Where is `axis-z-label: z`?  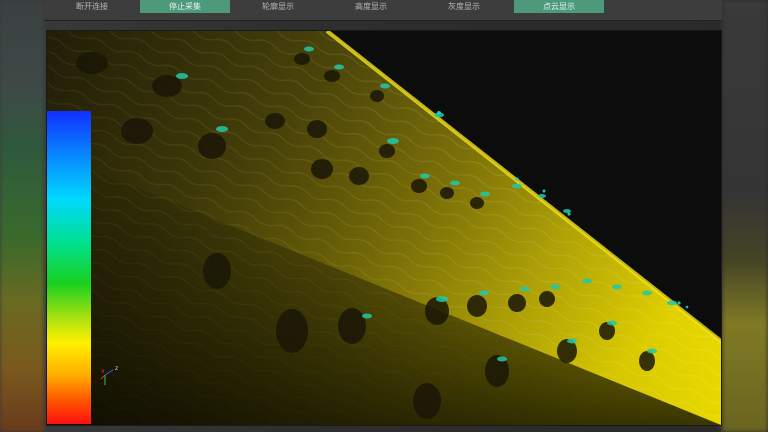 axis-z-label: z is located at coordinates (116, 368).